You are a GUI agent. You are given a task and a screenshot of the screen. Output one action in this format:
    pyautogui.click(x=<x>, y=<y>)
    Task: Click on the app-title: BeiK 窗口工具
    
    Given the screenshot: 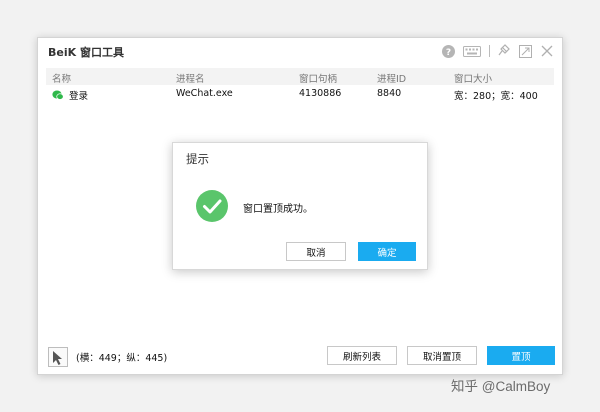 What is the action you would take?
    pyautogui.click(x=86, y=52)
    